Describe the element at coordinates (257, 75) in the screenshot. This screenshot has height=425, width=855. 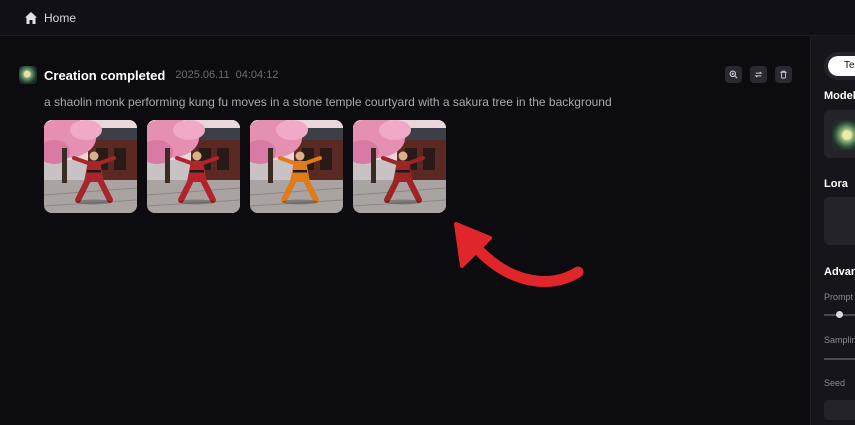
I see `creation-time: 04:04:12` at that location.